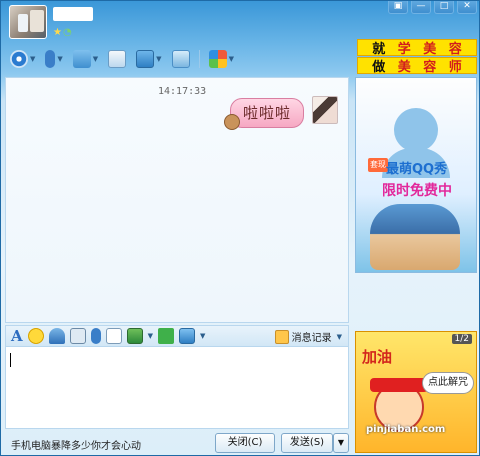 This screenshot has height=456, width=480. What do you see at coordinates (166, 336) in the screenshot?
I see `music-icon` at bounding box center [166, 336].